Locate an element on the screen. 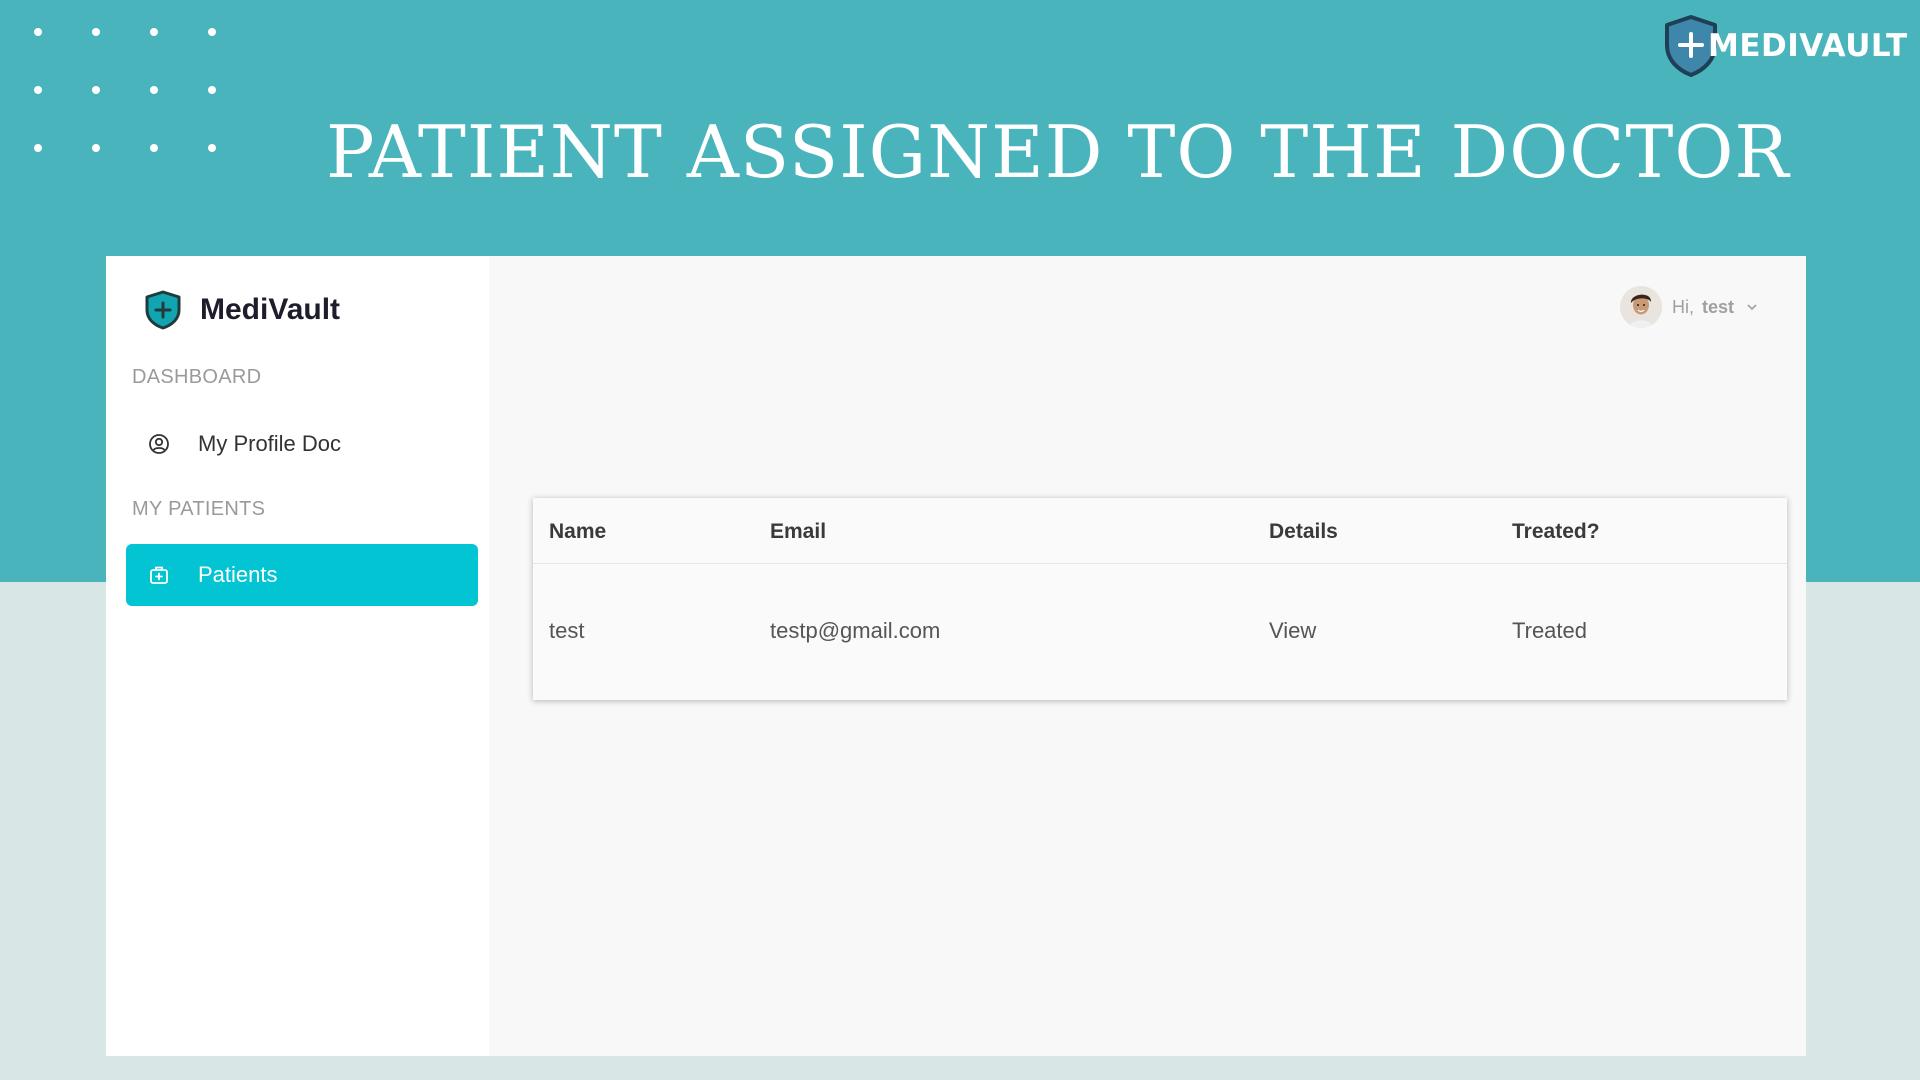 The image size is (1920, 1080). app-logo: MediVault is located at coordinates (242, 310).